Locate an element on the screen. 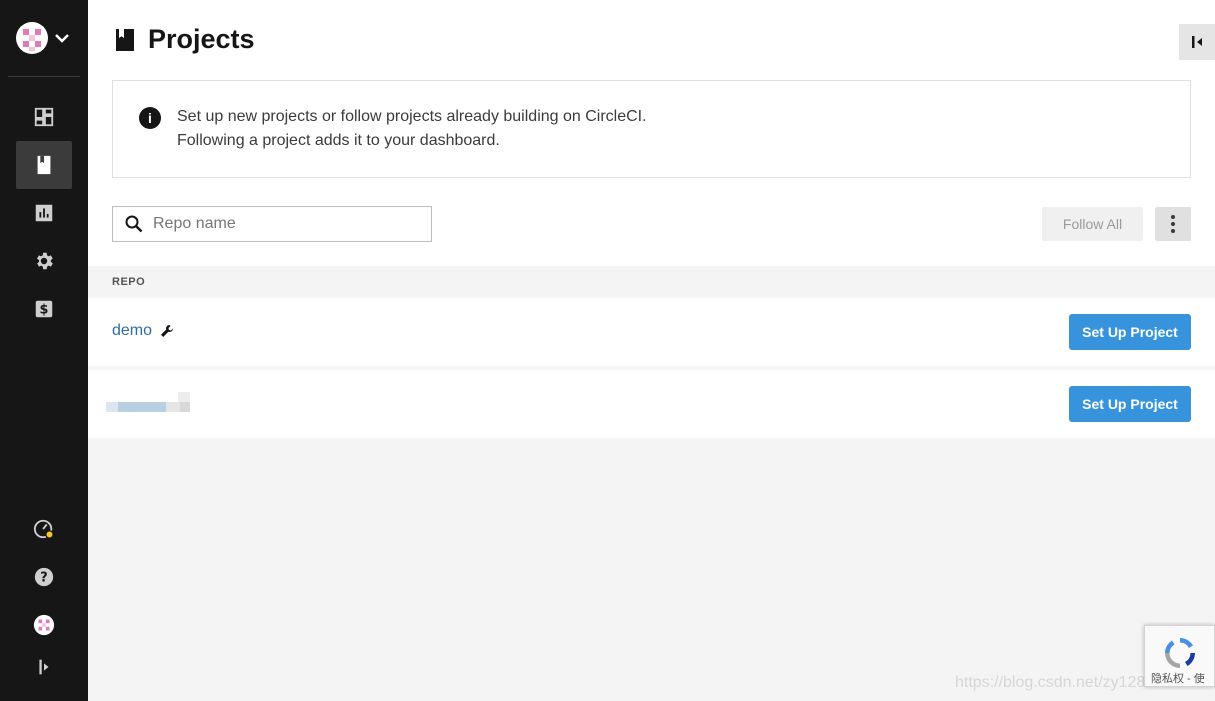 This screenshot has height=701, width=1215. sidebar: $ ? is located at coordinates (44, 350).